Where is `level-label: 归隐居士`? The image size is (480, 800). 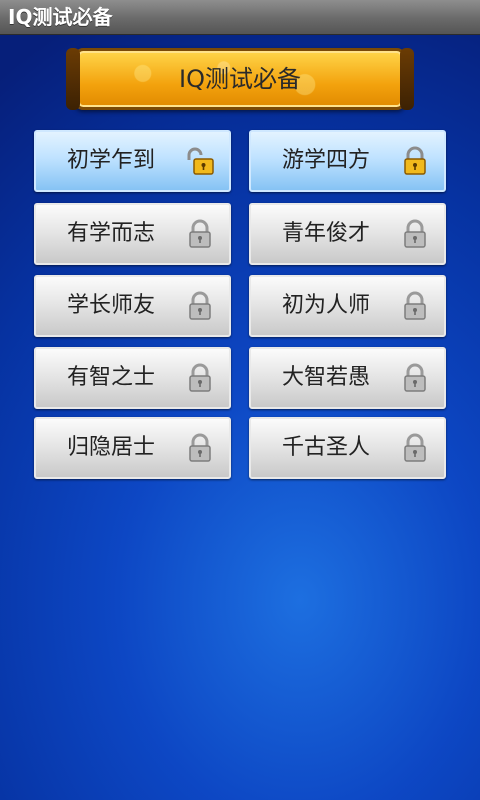 level-label: 归隐居士 is located at coordinates (110, 447).